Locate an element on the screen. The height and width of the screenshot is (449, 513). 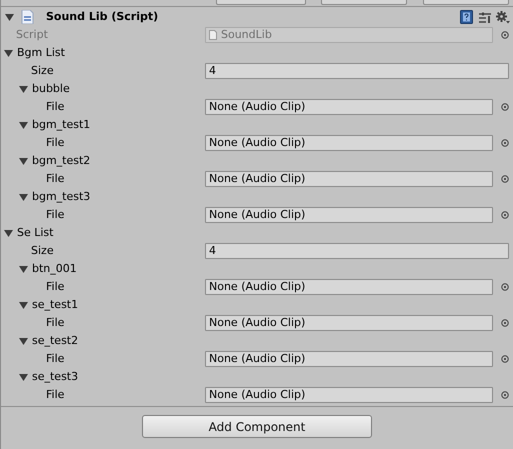
foldout-label: Se List is located at coordinates (35, 233).